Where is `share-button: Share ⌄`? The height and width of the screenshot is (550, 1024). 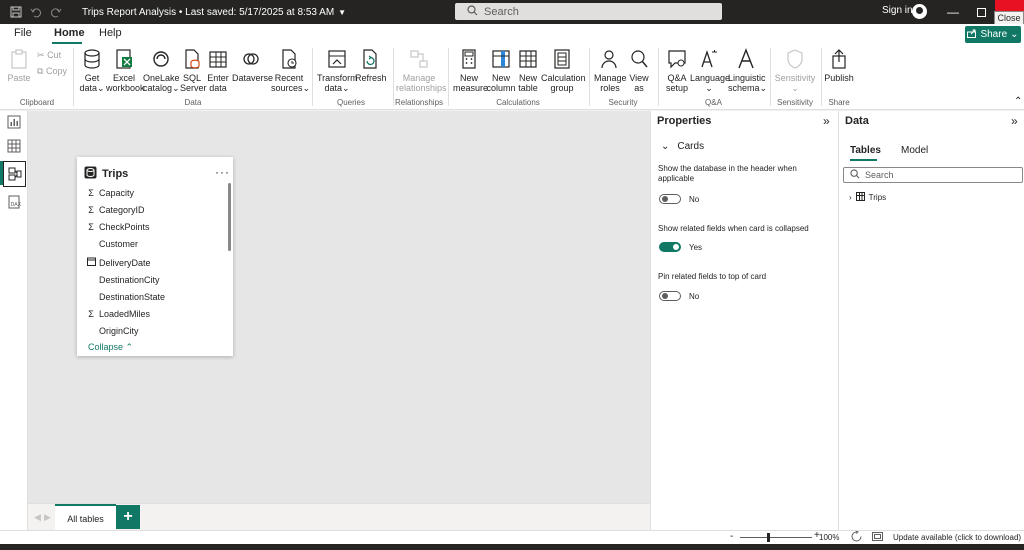 share-button: Share ⌄ is located at coordinates (993, 34).